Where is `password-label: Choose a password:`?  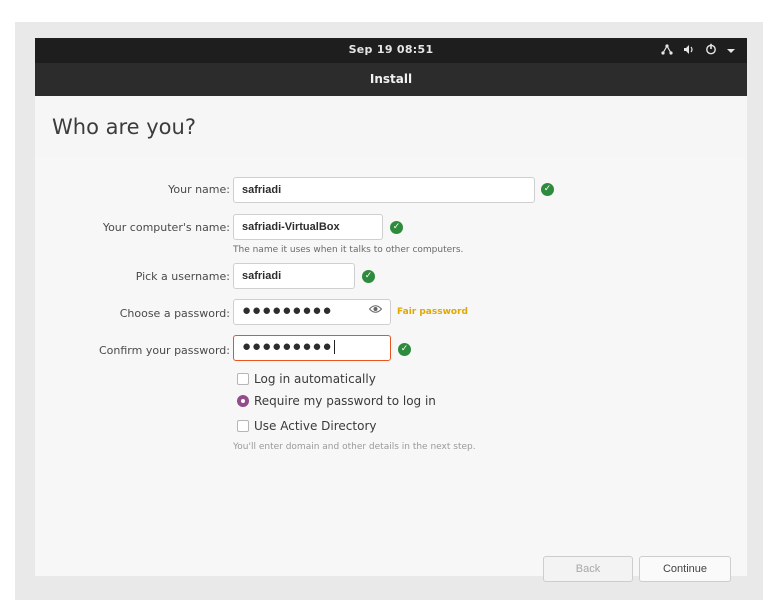 password-label: Choose a password: is located at coordinates (174, 313).